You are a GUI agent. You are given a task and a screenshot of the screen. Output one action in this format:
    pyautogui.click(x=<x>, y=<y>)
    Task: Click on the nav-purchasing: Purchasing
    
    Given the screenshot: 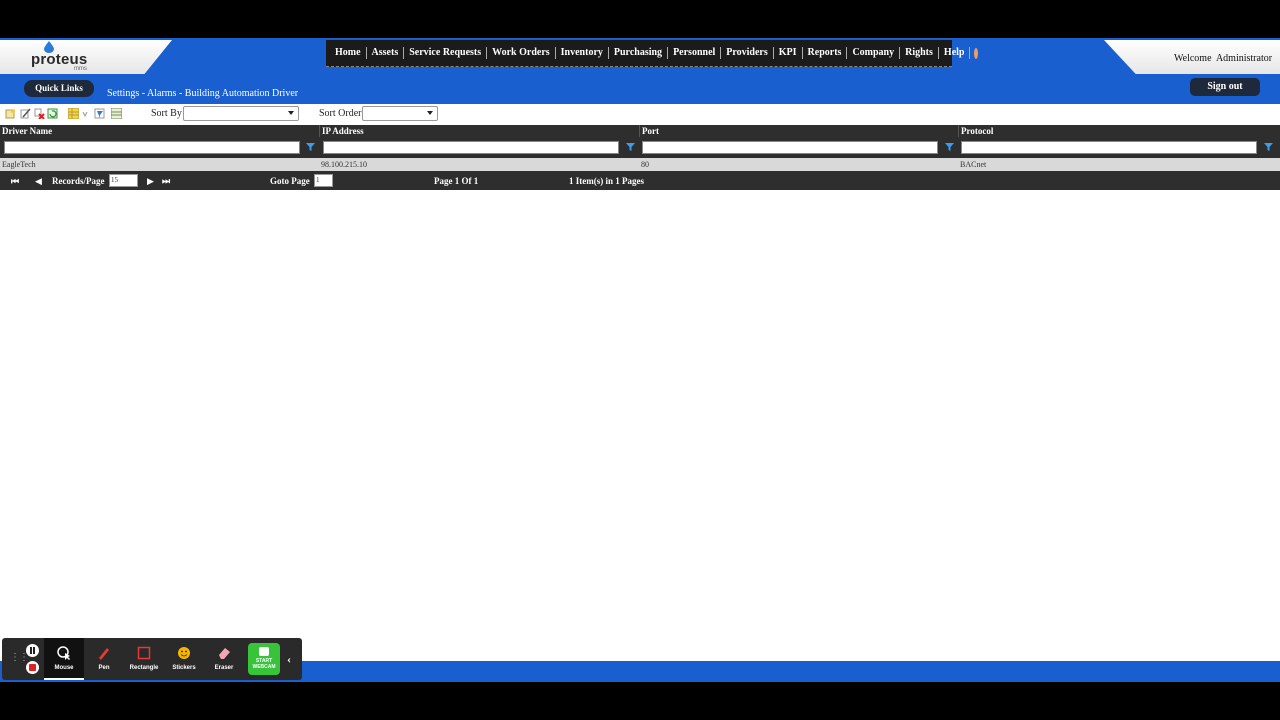 What is the action you would take?
    pyautogui.click(x=639, y=53)
    